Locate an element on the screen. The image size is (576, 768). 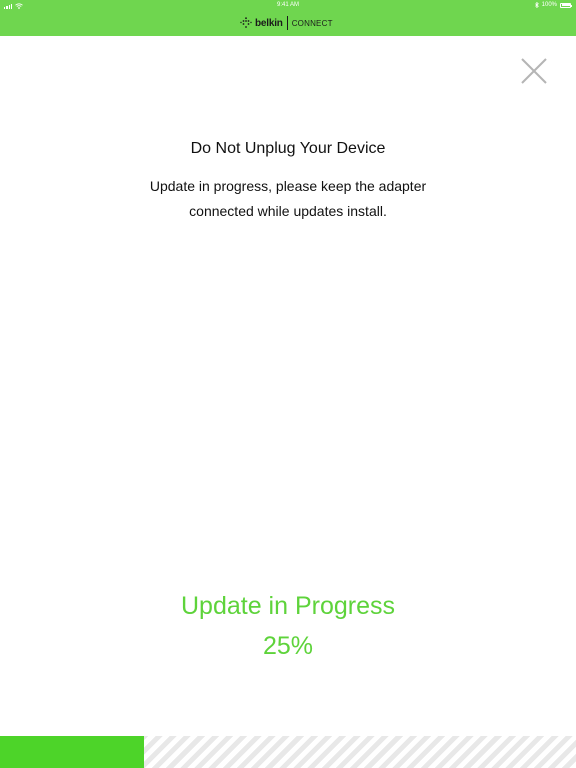
dialog-message-line-2: connected while updates install. is located at coordinates (288, 211).